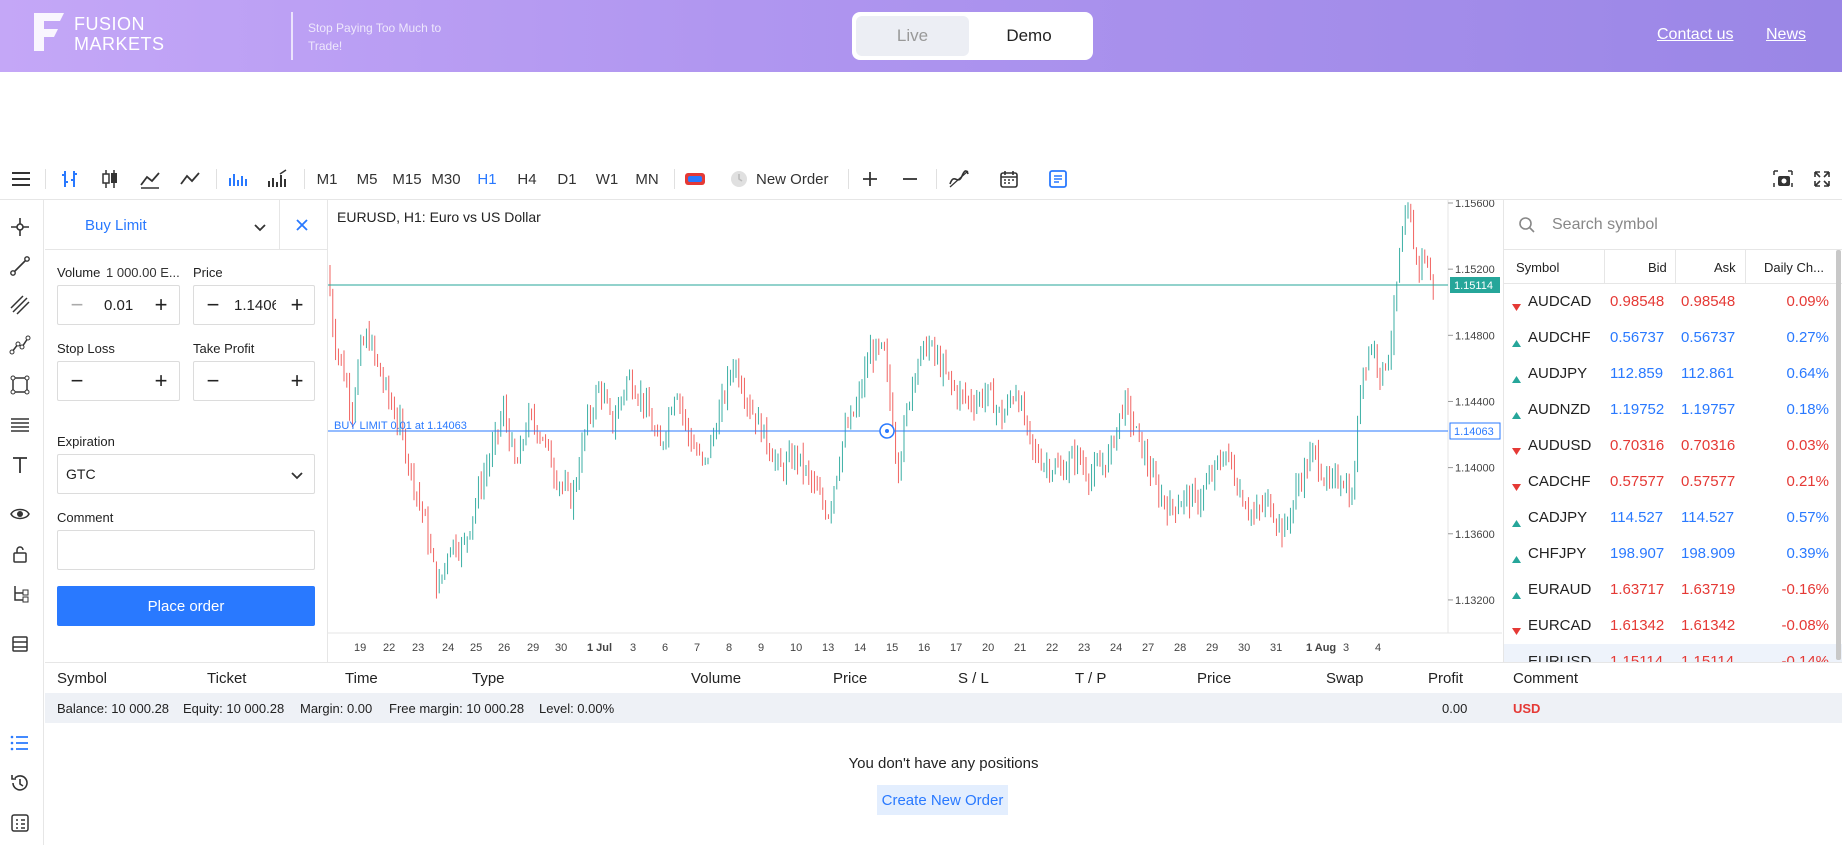  Describe the element at coordinates (70, 179) in the screenshot. I see `bar-chart-type-icon` at that location.